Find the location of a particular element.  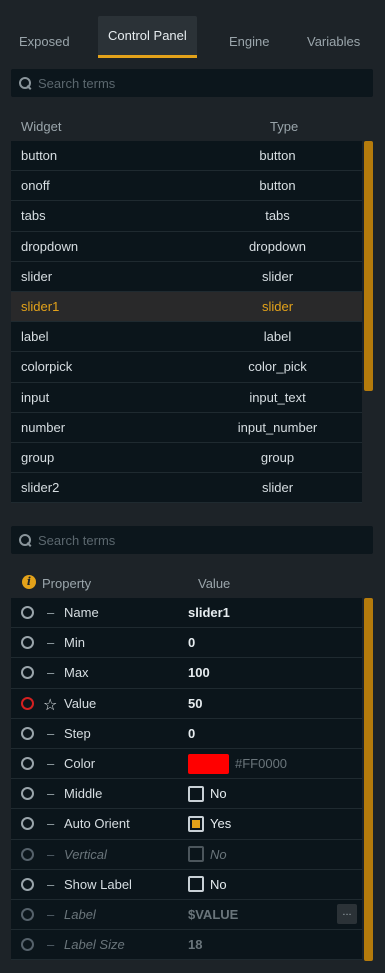

property-row-value: ☆ Value 50 is located at coordinates (186, 703).